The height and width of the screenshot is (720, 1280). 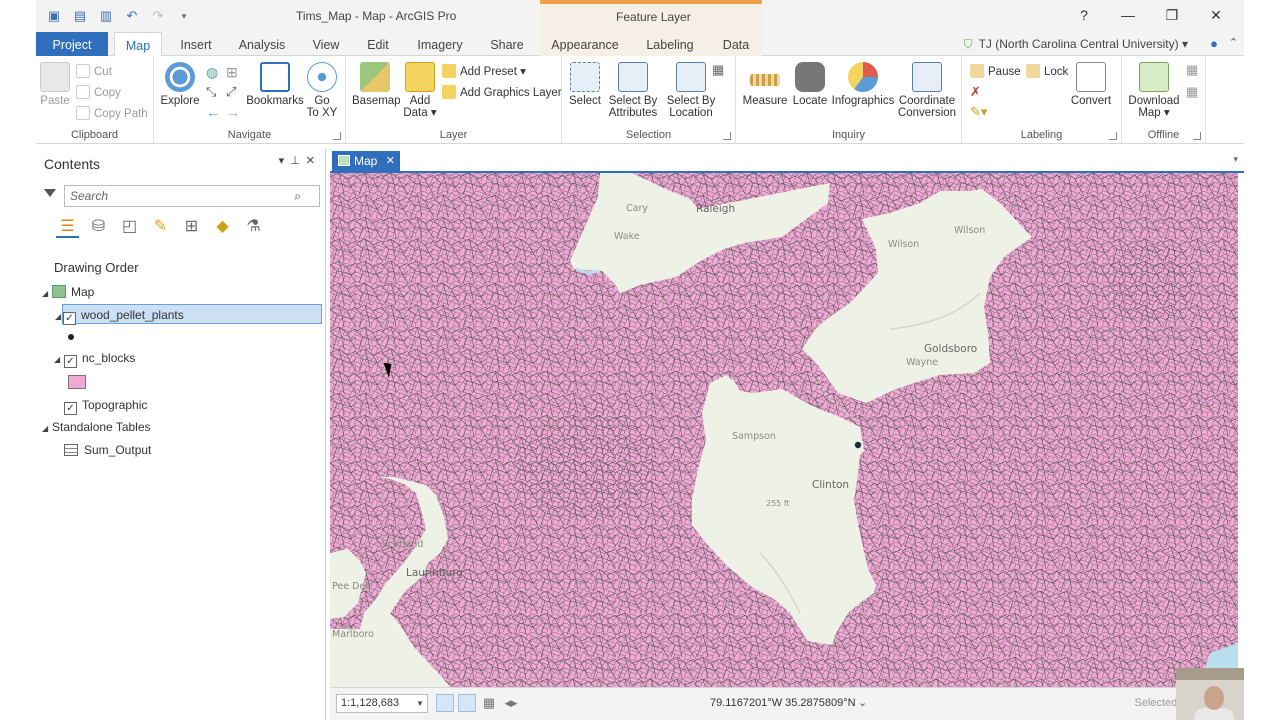 What do you see at coordinates (585, 44) in the screenshot?
I see `tab-appearance: Appearance` at bounding box center [585, 44].